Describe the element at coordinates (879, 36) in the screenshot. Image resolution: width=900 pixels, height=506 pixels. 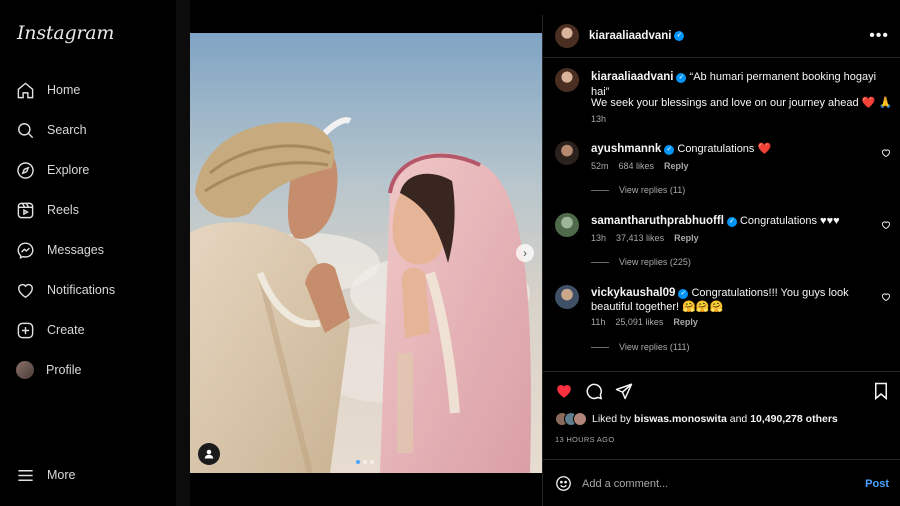
I see `more-options-icon: •••` at that location.